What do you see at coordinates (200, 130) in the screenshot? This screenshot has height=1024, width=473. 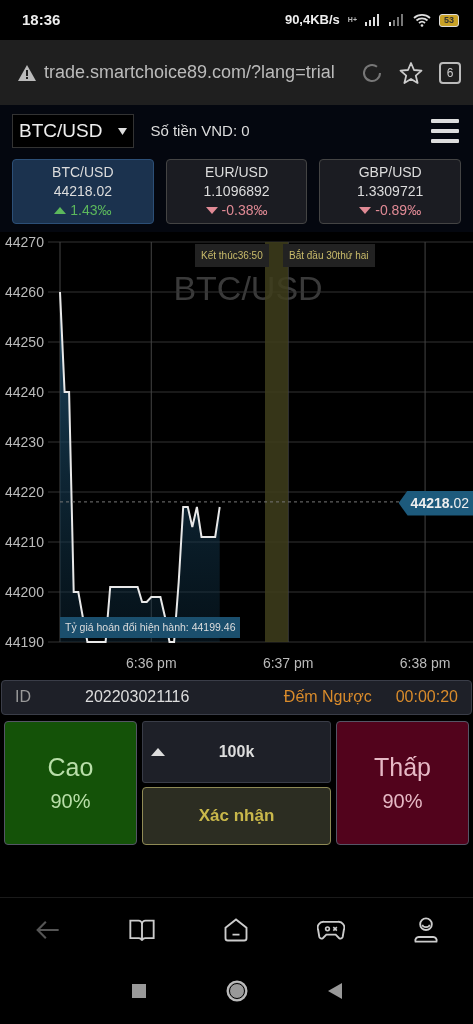 I see `balance-text: Số tiền VND: 0` at bounding box center [200, 130].